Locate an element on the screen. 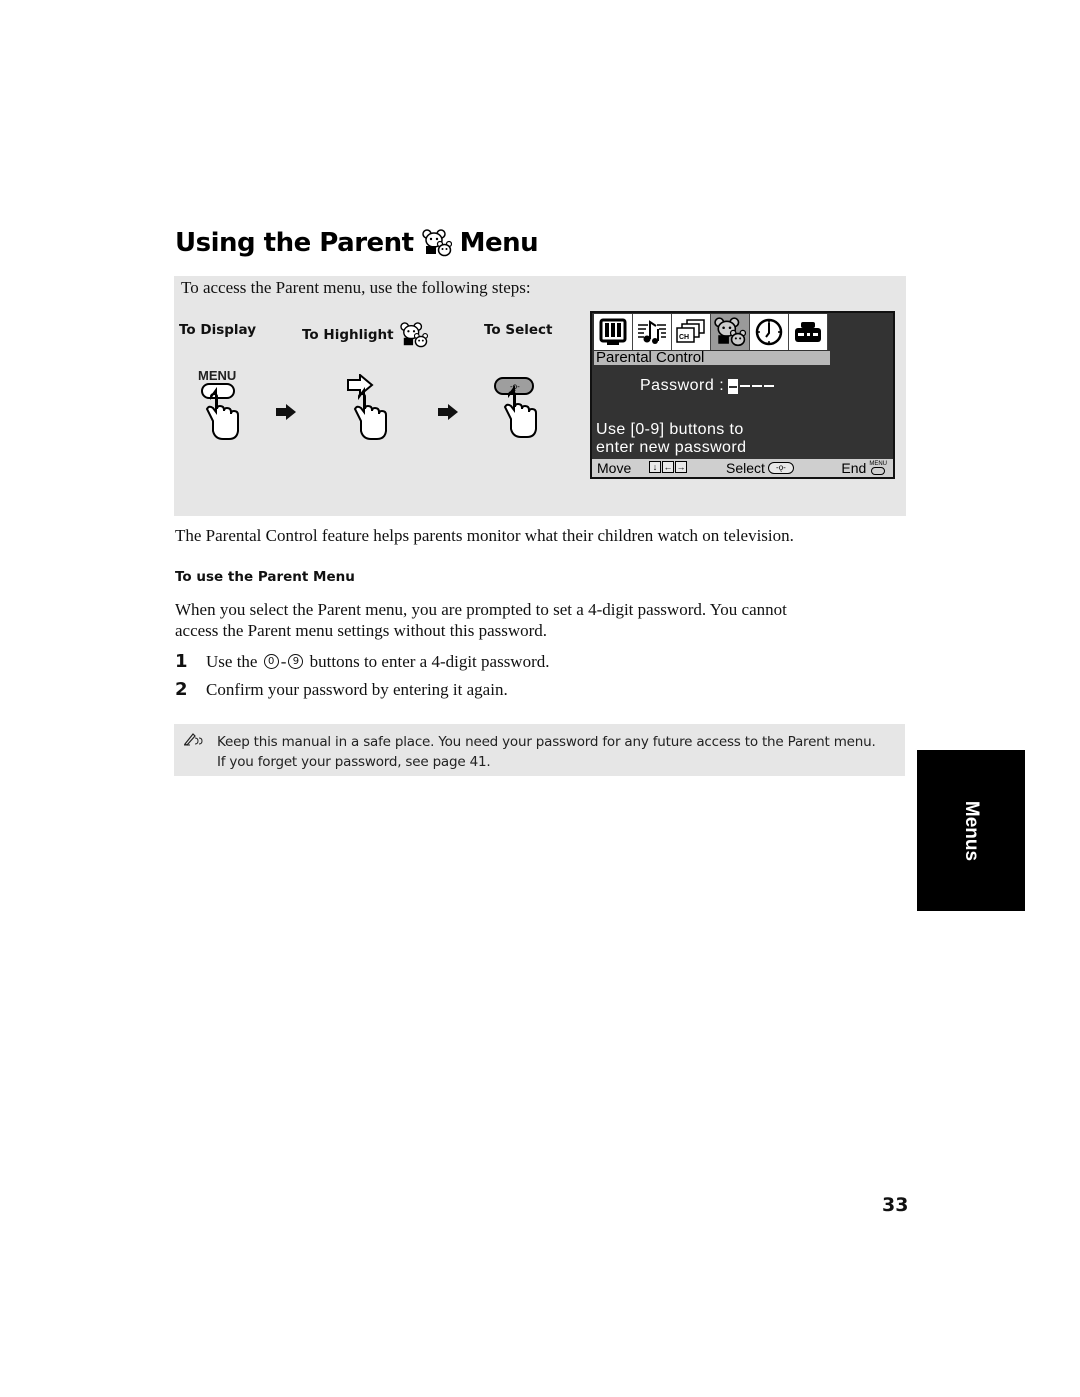 The height and width of the screenshot is (1397, 1080). section-side-tab: Menus is located at coordinates (971, 830).